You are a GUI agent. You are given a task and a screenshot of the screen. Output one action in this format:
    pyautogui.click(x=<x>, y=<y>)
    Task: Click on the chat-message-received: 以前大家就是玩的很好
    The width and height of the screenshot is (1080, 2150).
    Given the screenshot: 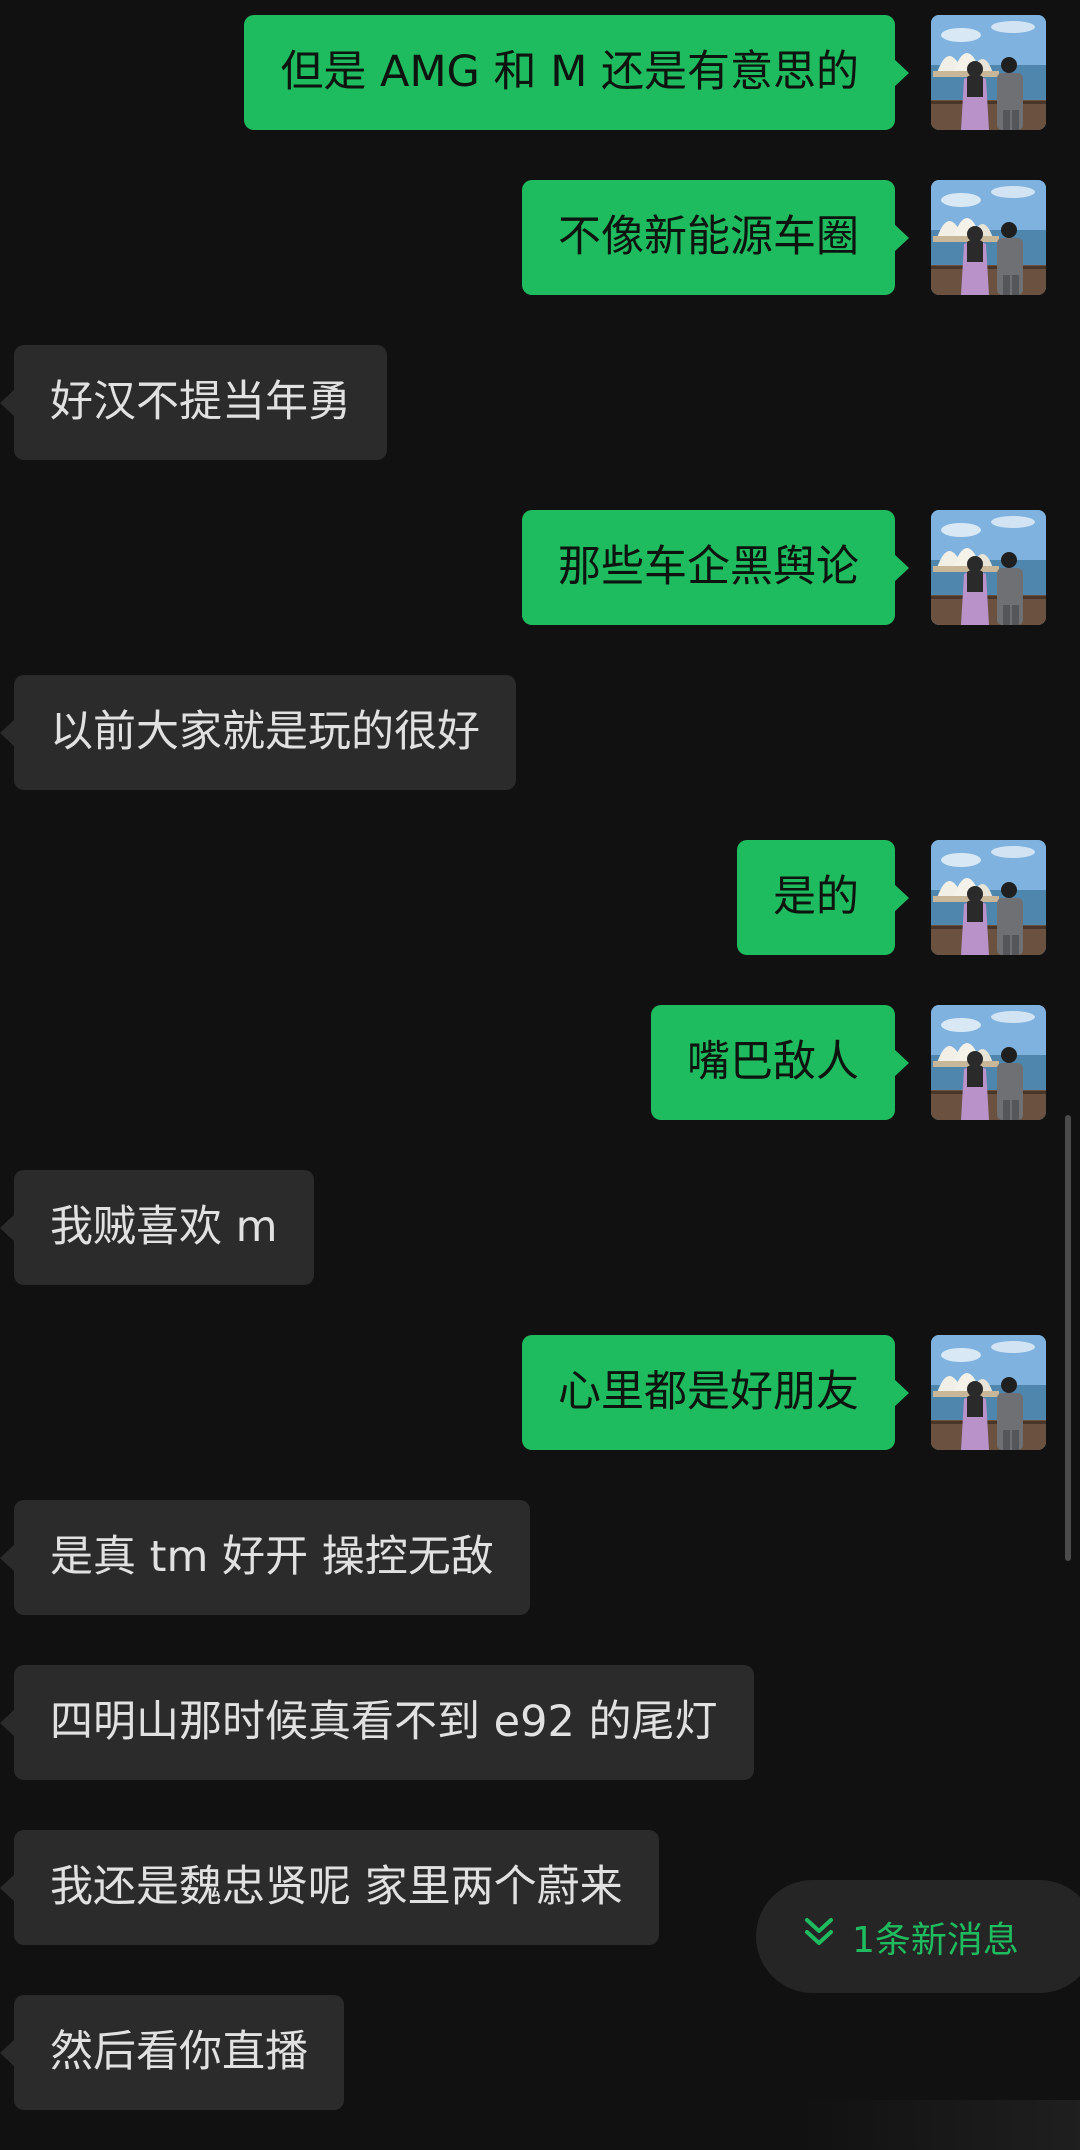 What is the action you would take?
    pyautogui.click(x=540, y=732)
    